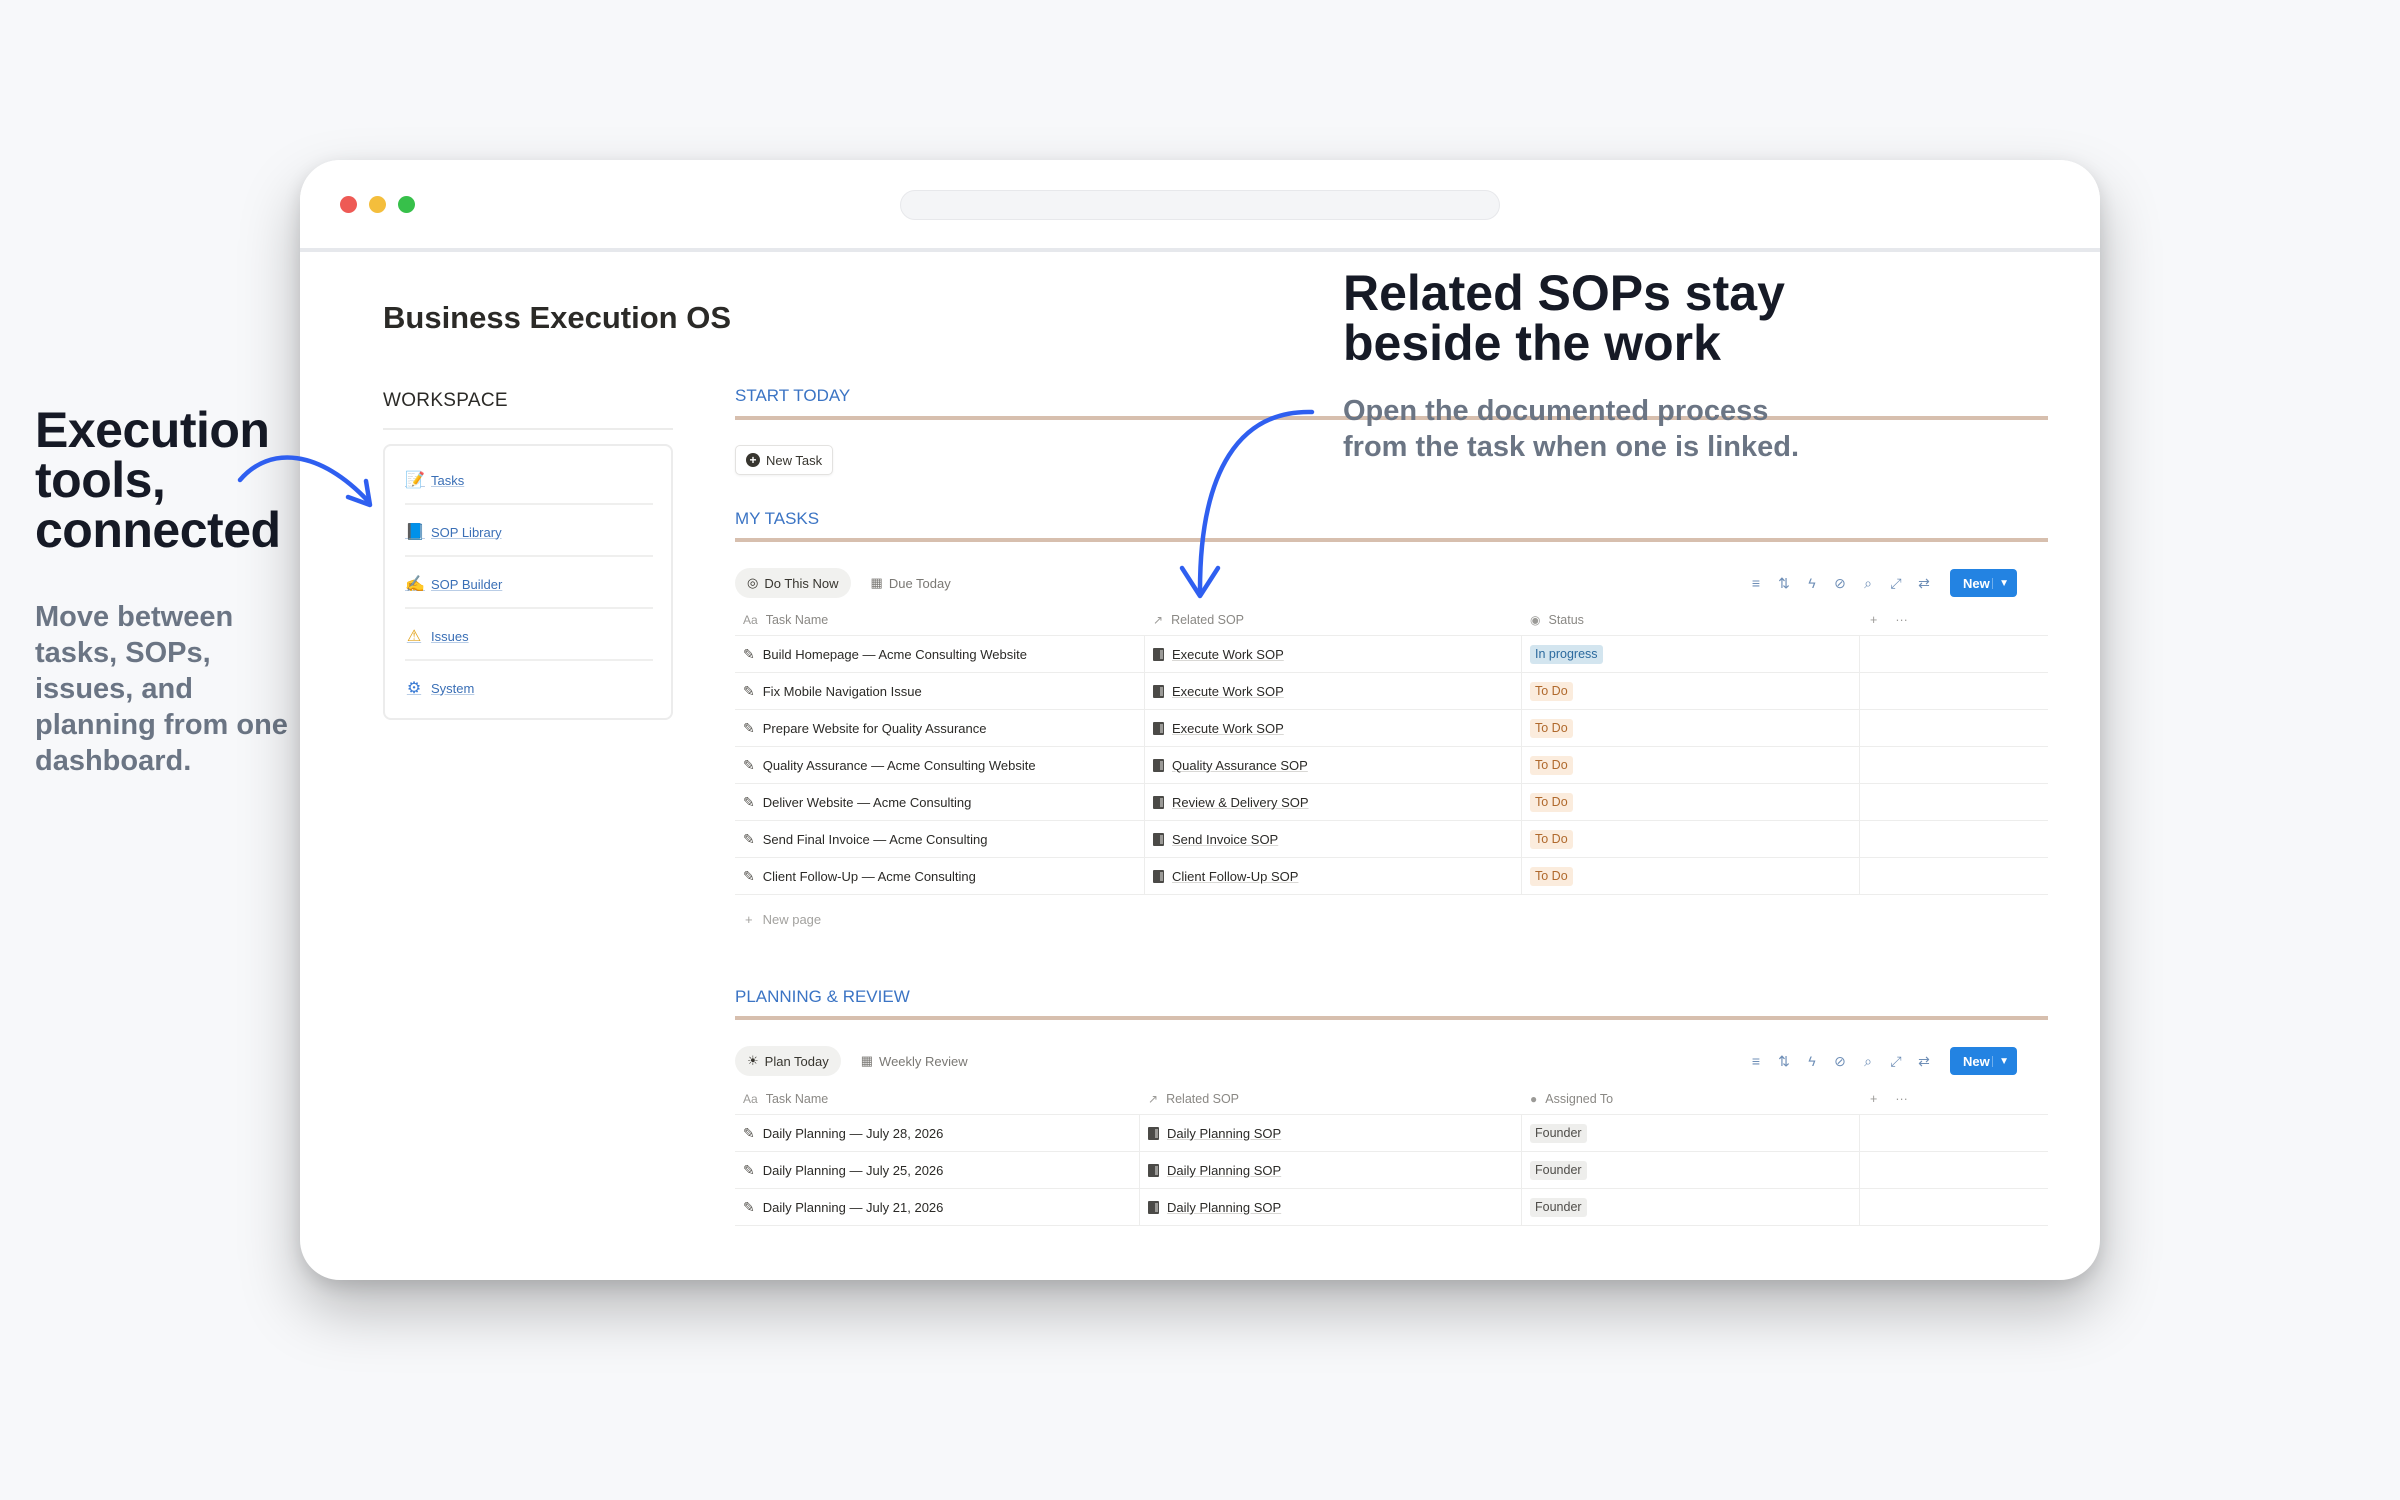 This screenshot has height=1500, width=2400. I want to click on nav-item-issues: ⚠ Issues, so click(529, 636).